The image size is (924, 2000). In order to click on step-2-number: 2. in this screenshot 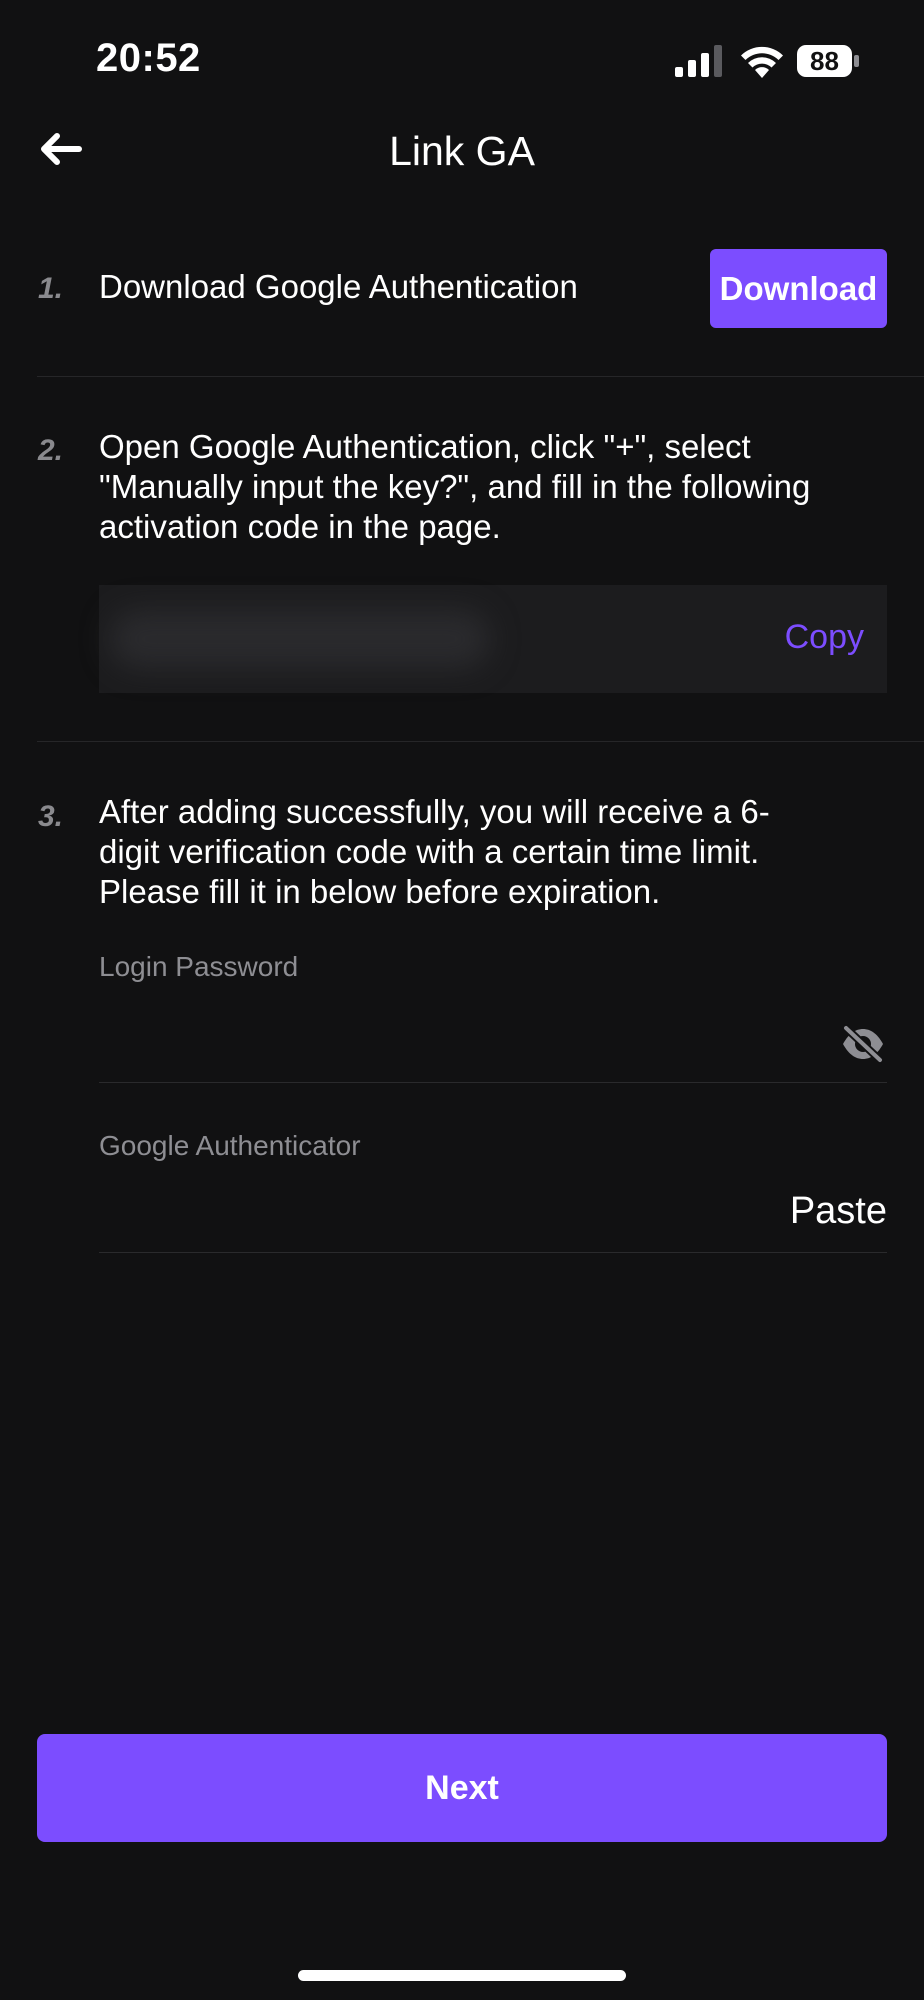, I will do `click(51, 450)`.